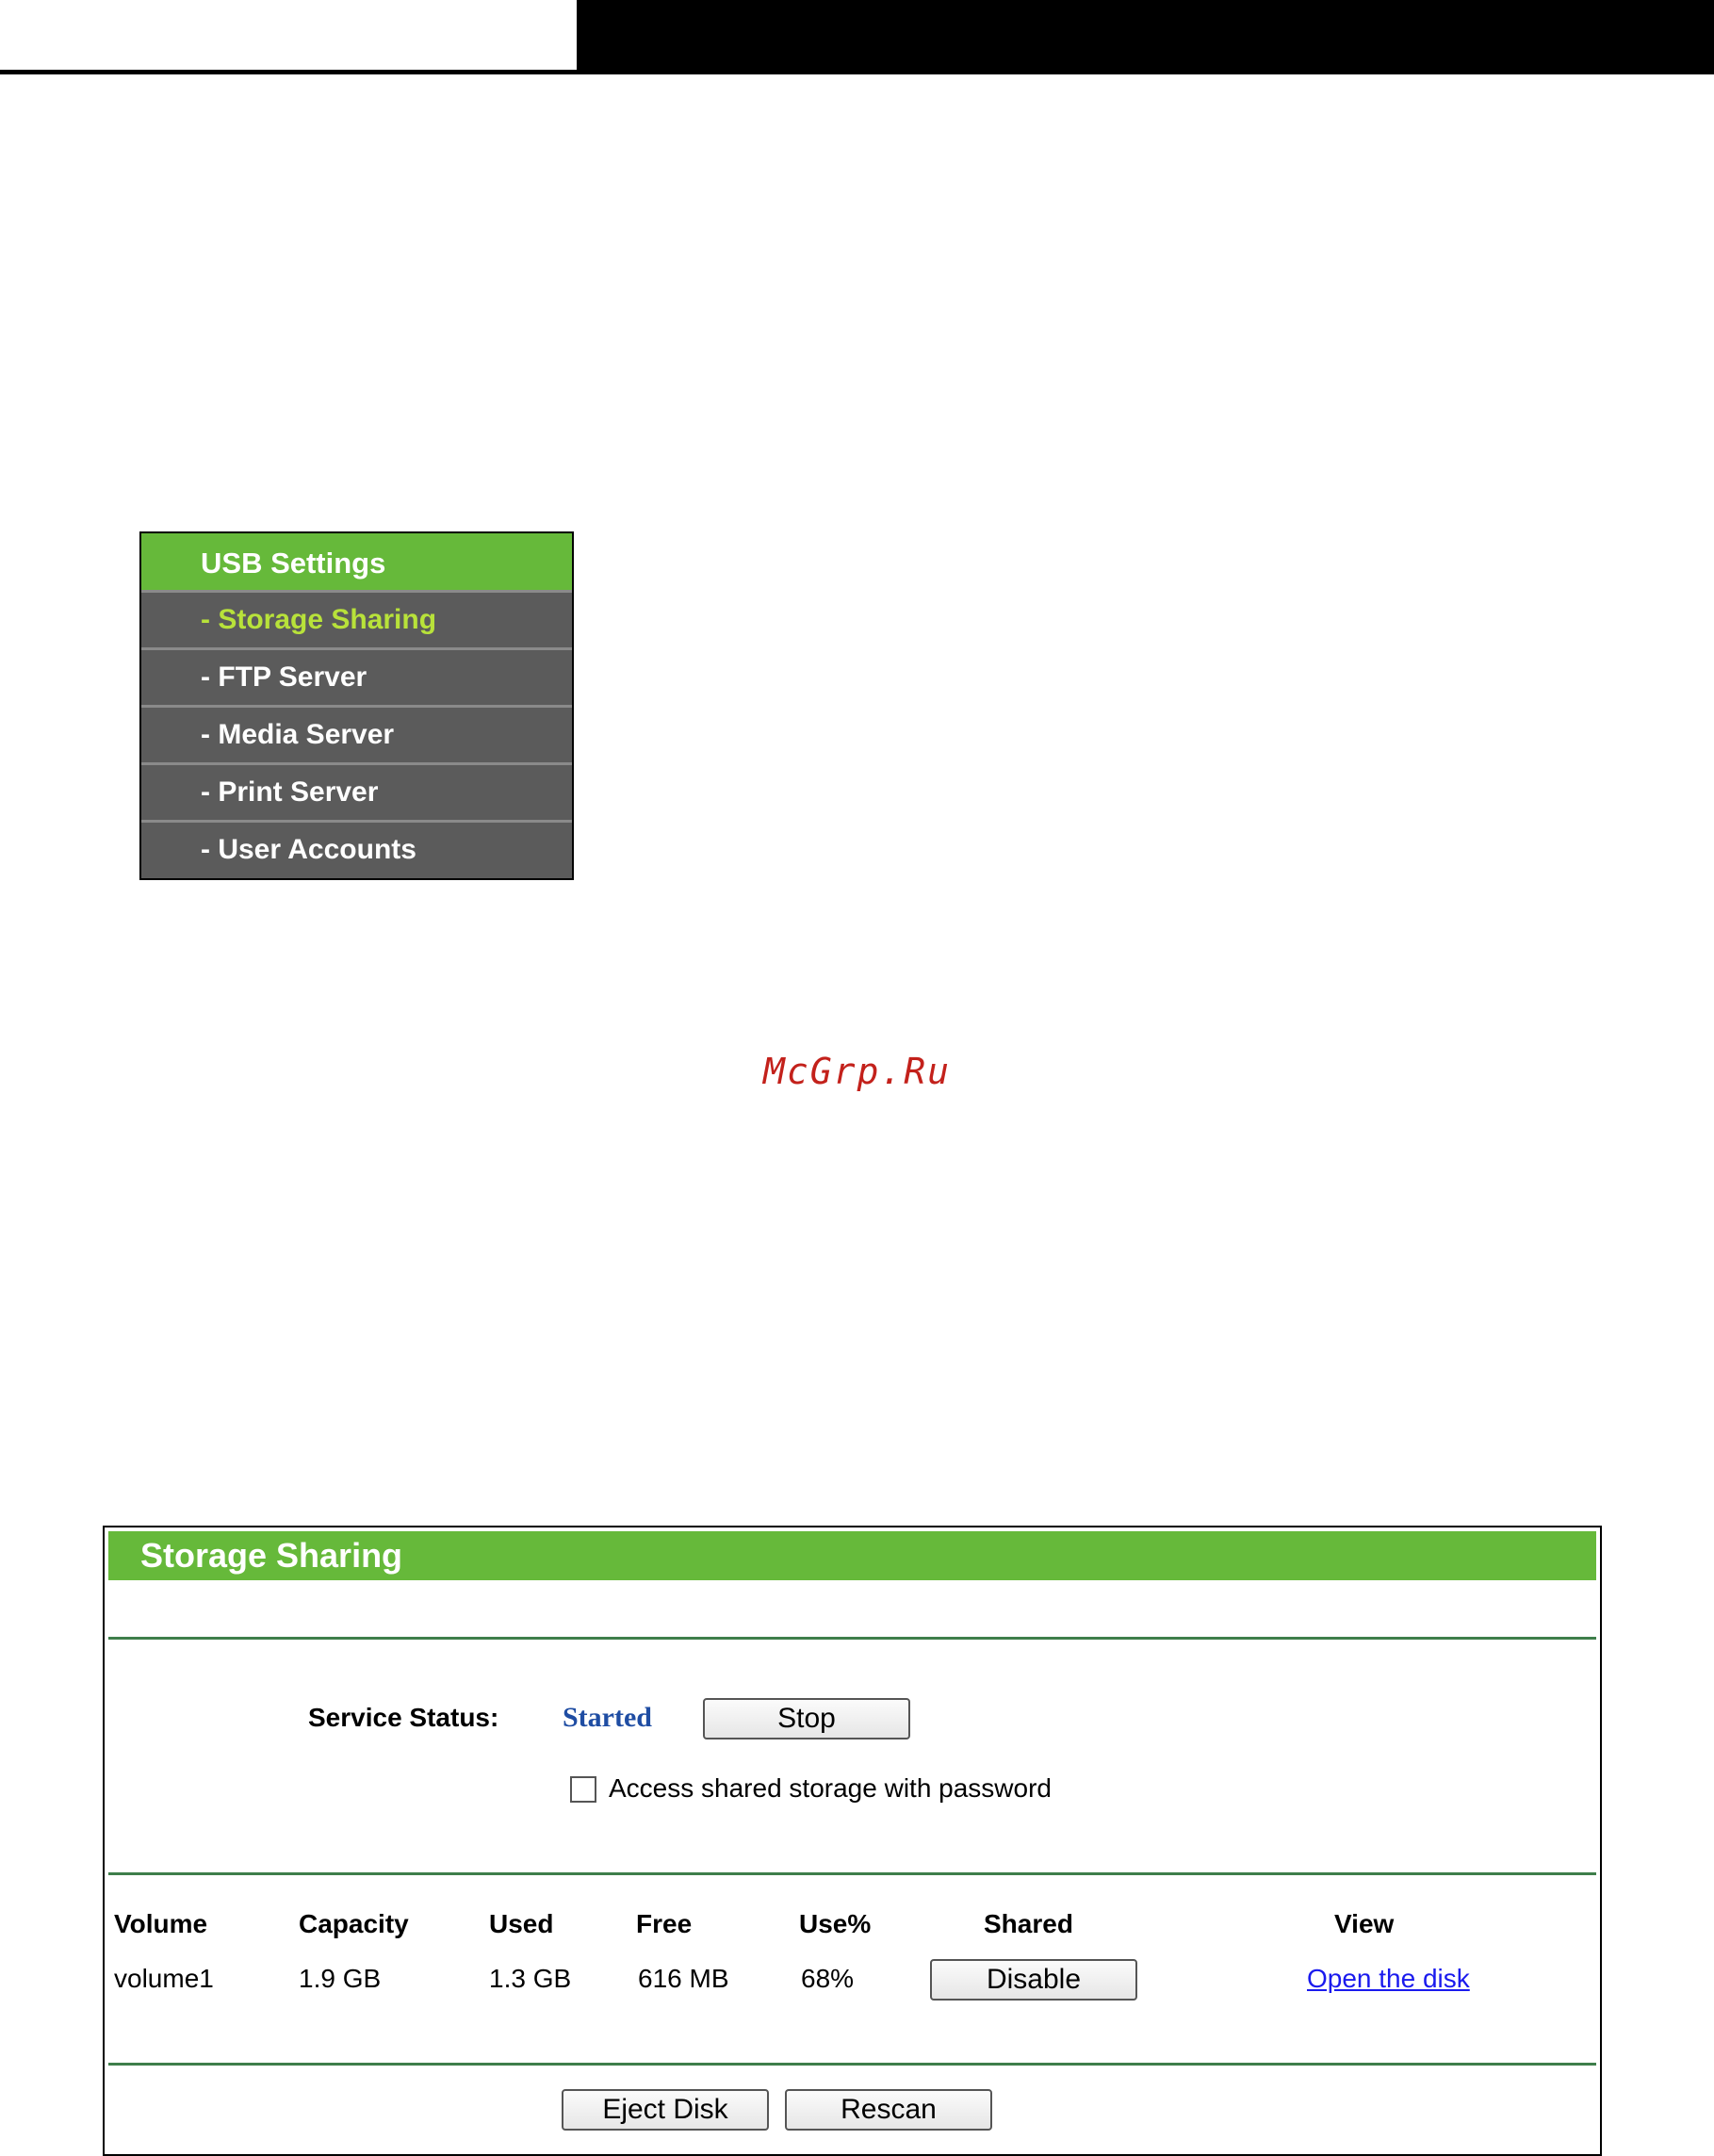 Image resolution: width=1714 pixels, height=2156 pixels. Describe the element at coordinates (583, 1790) in the screenshot. I see `password-checkbox` at that location.